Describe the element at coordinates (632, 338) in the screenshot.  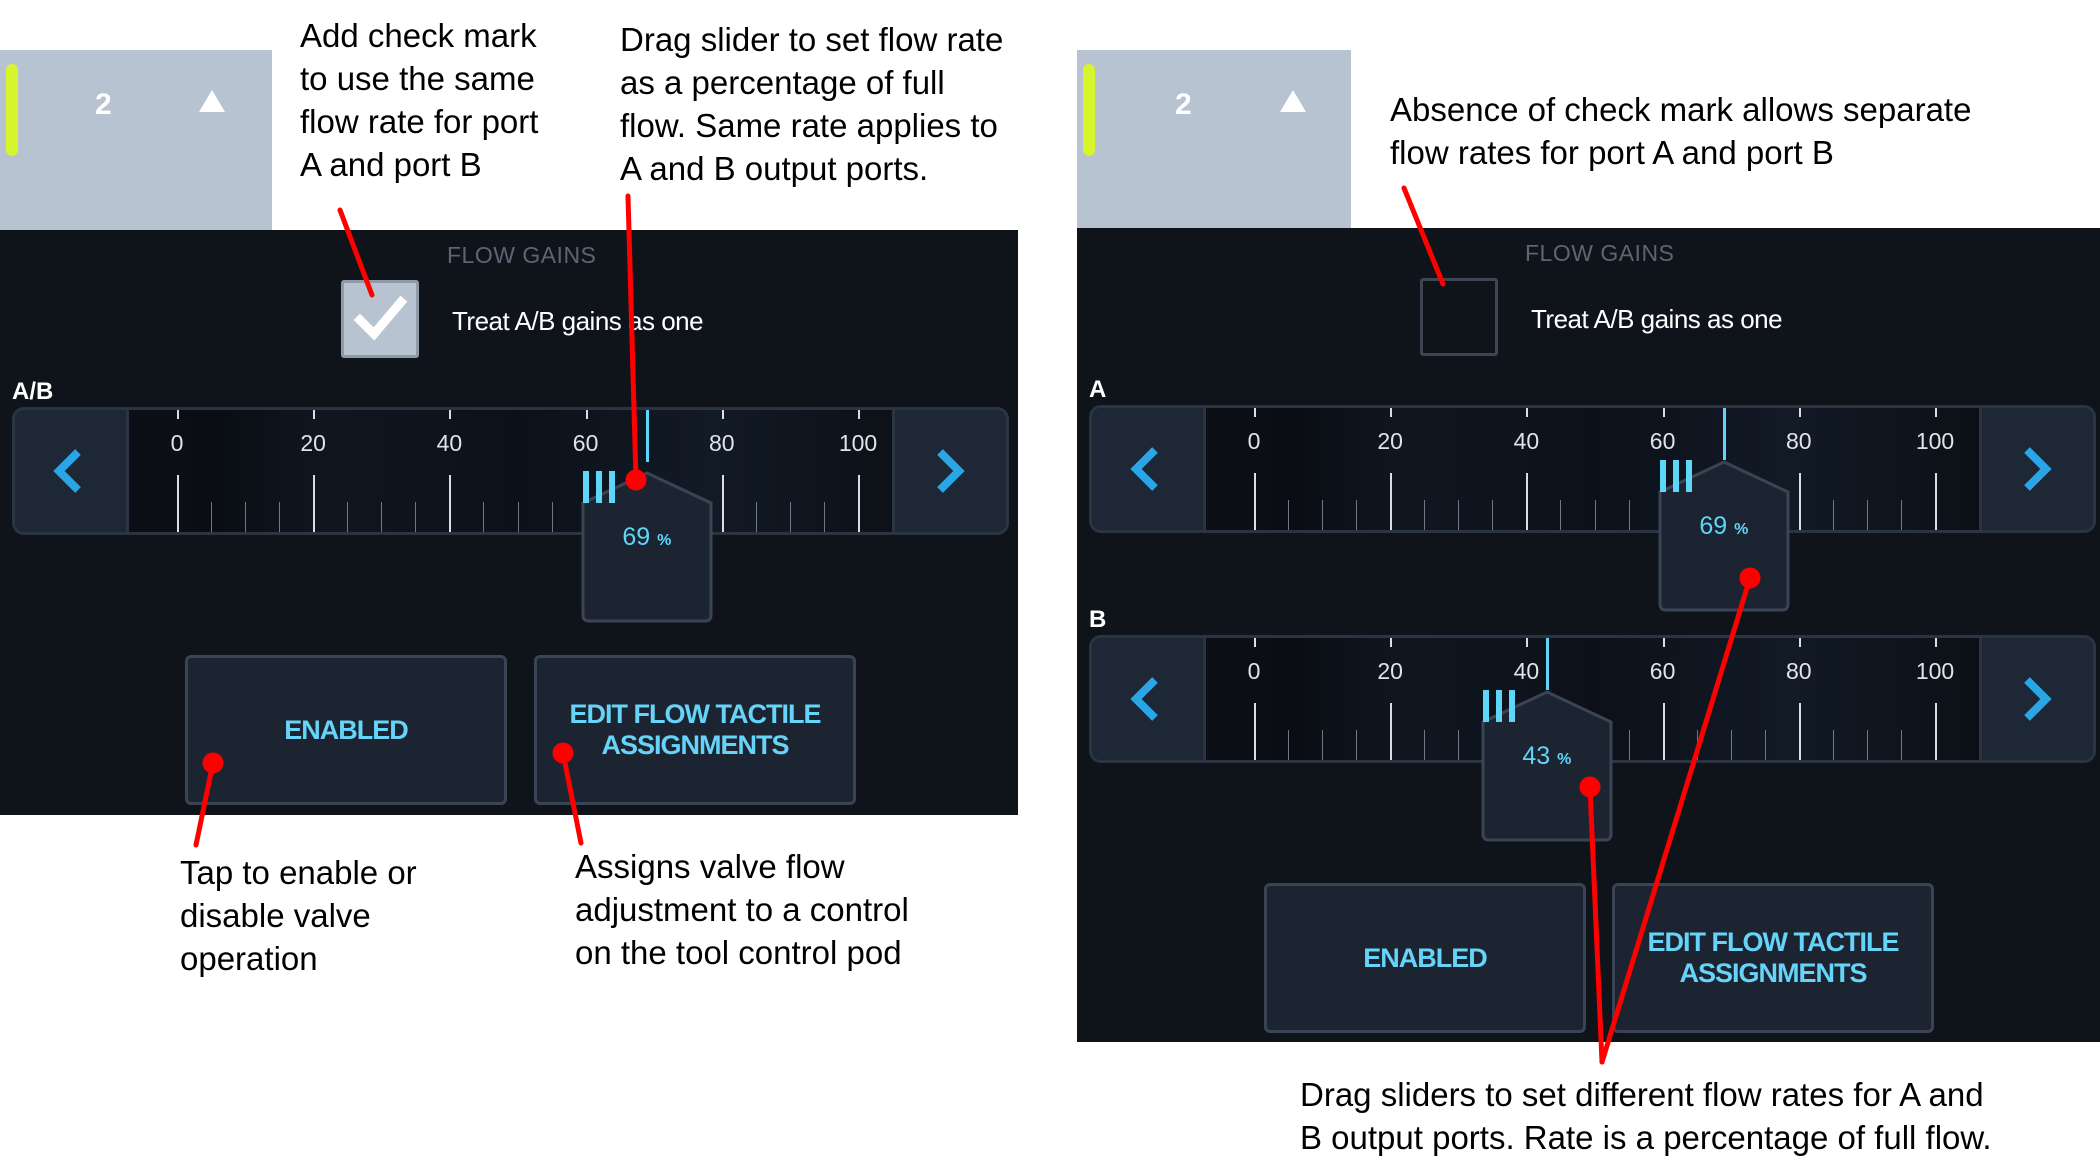
I see `callout-line-drag-slider` at that location.